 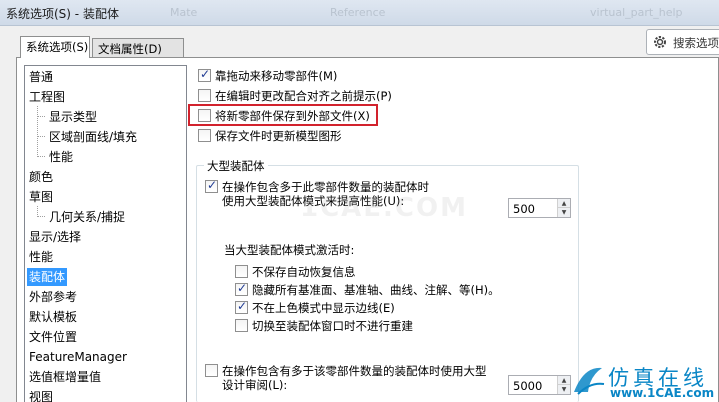 What do you see at coordinates (644, 381) in the screenshot?
I see `site-watermark: 仿真在线 www.1CAE.com` at bounding box center [644, 381].